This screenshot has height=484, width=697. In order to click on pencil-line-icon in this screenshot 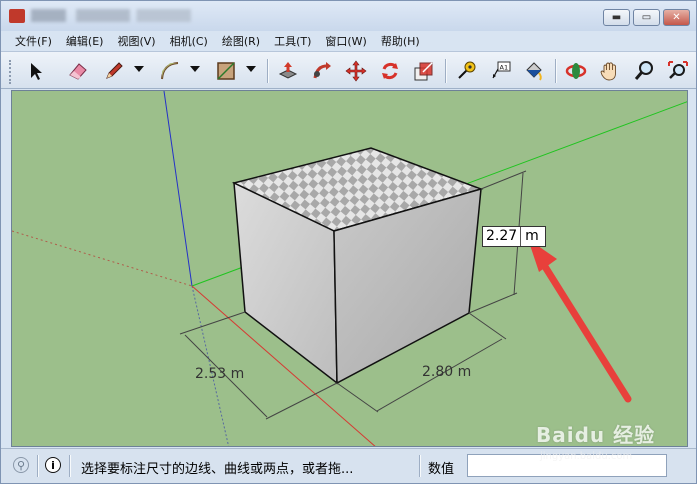, I will do `click(114, 71)`.